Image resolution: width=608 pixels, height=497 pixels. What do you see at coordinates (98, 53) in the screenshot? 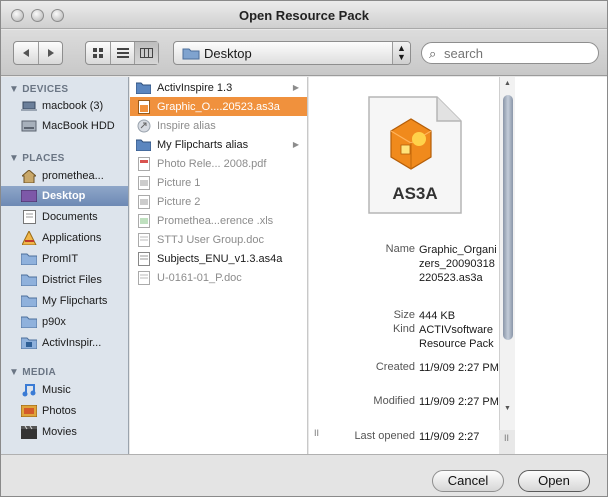
I see `icon-view-button` at bounding box center [98, 53].